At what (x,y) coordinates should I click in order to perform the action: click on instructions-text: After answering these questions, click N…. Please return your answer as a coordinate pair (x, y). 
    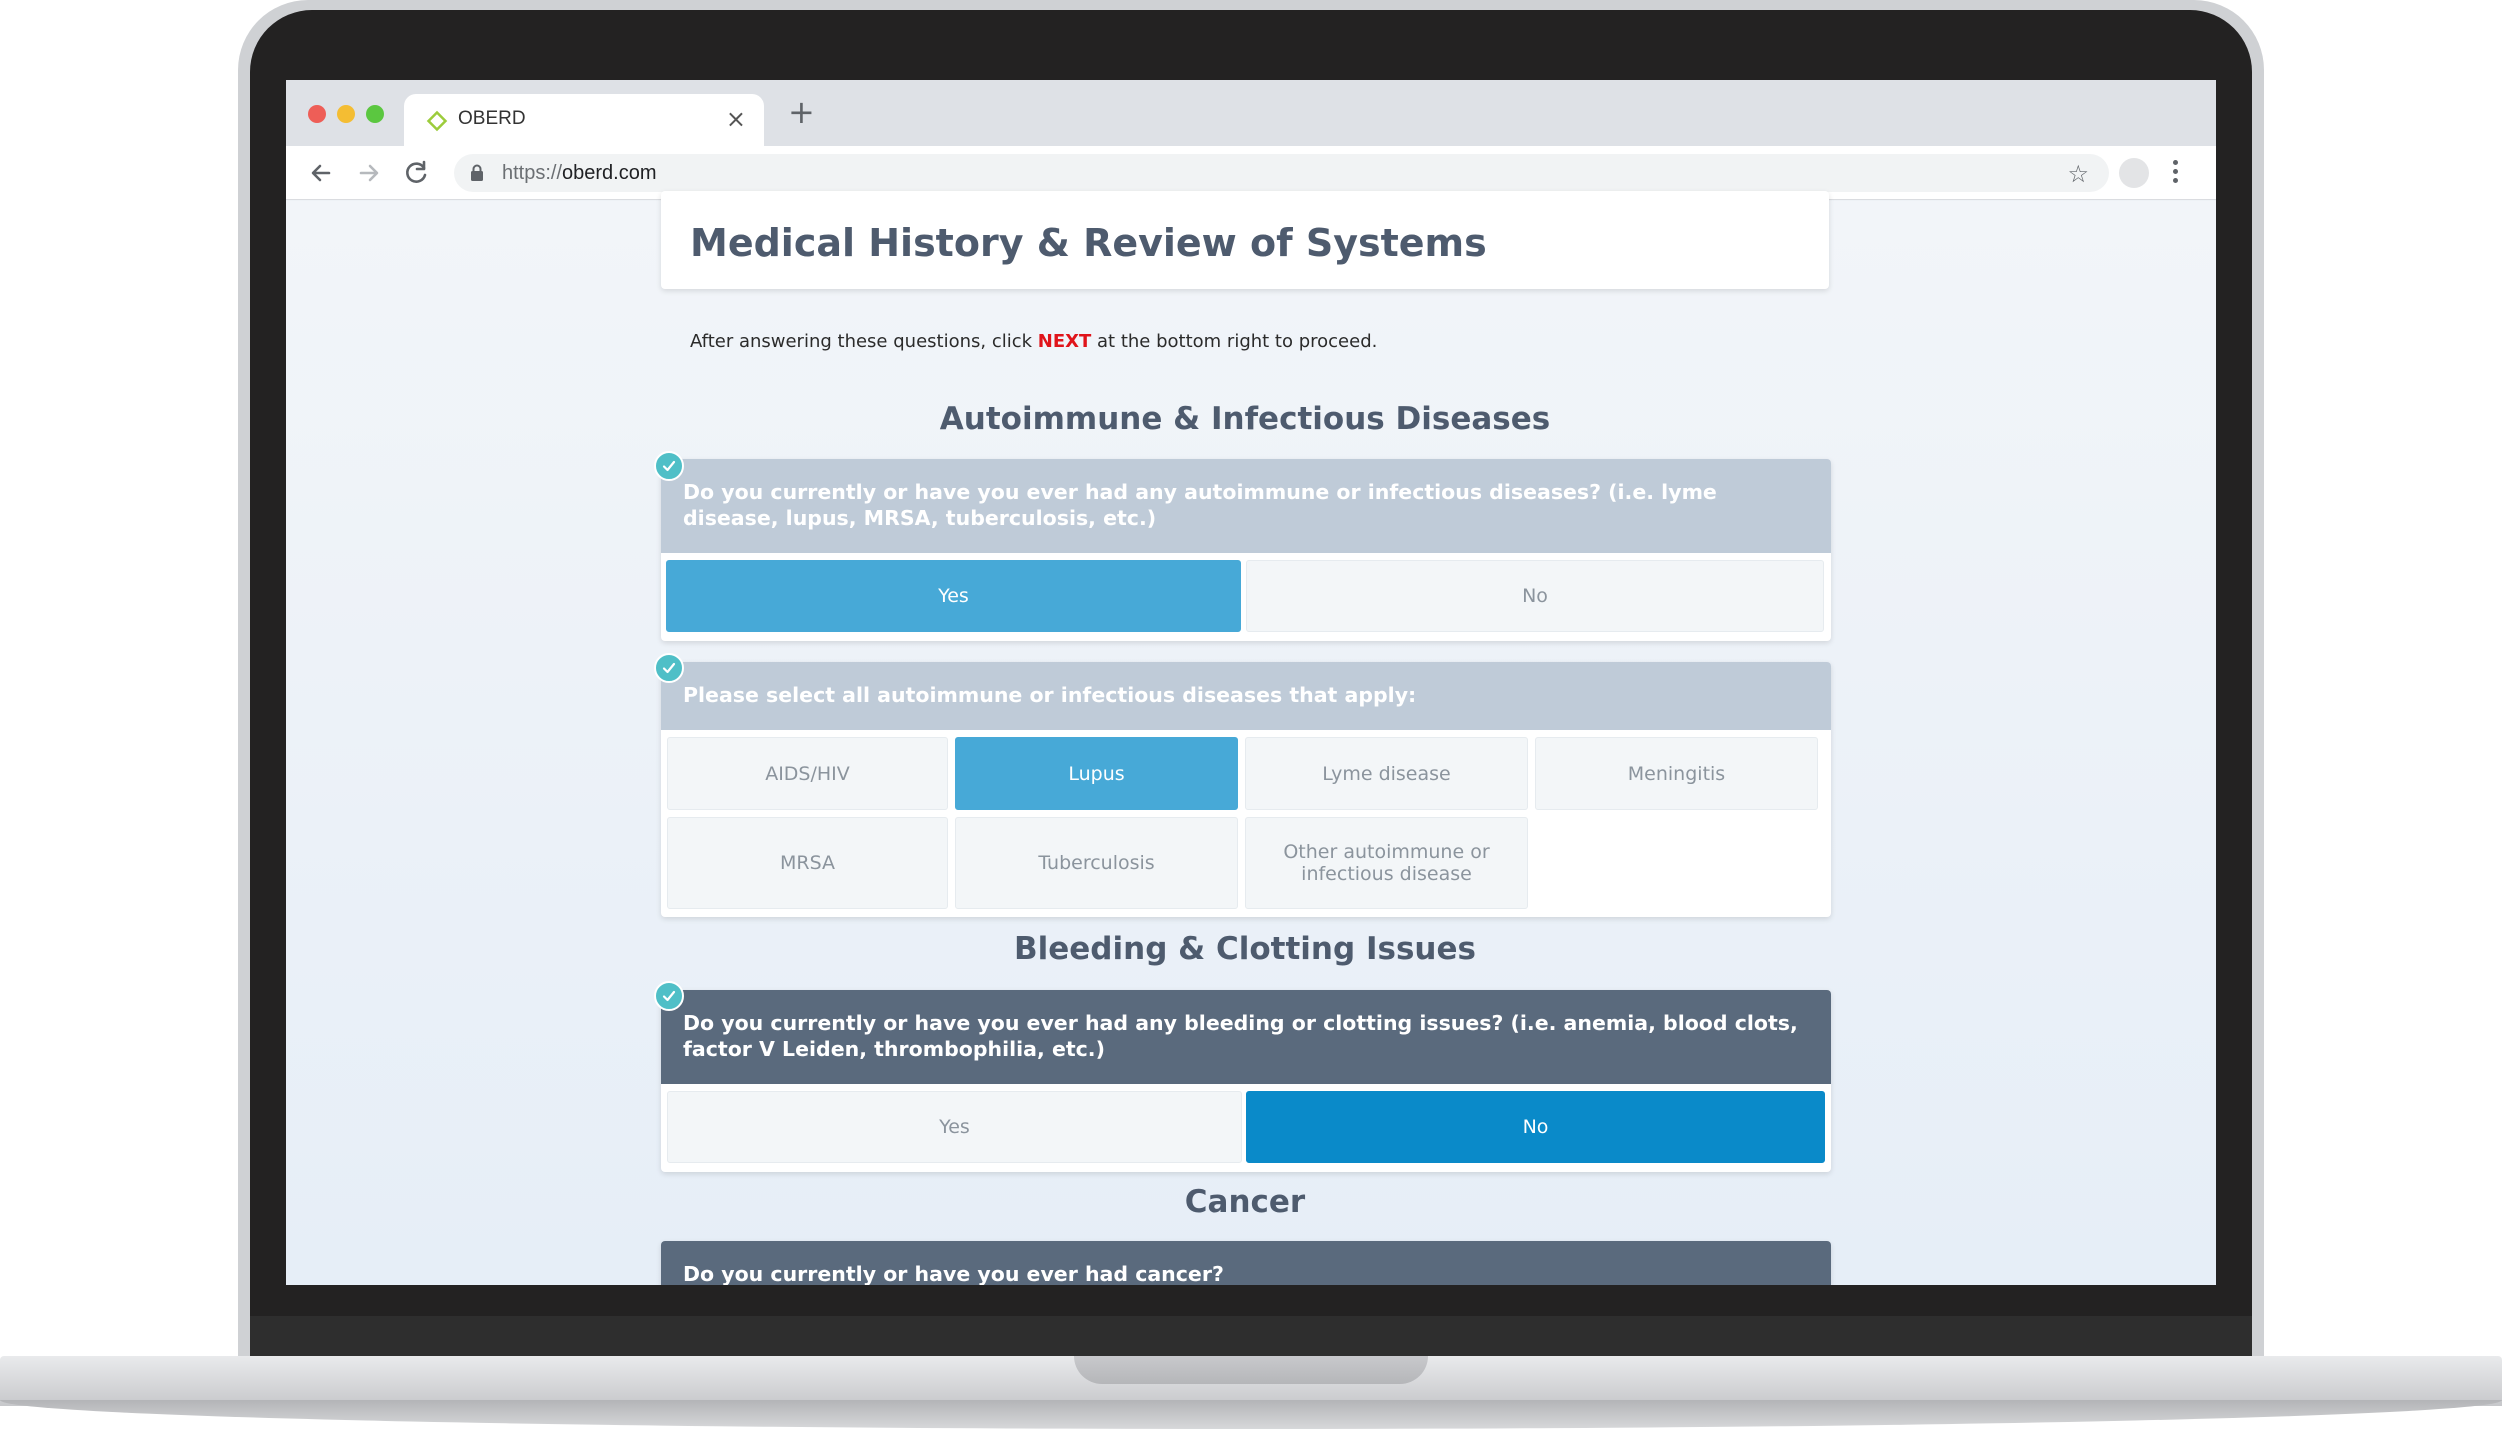
    Looking at the image, I should click on (1034, 341).